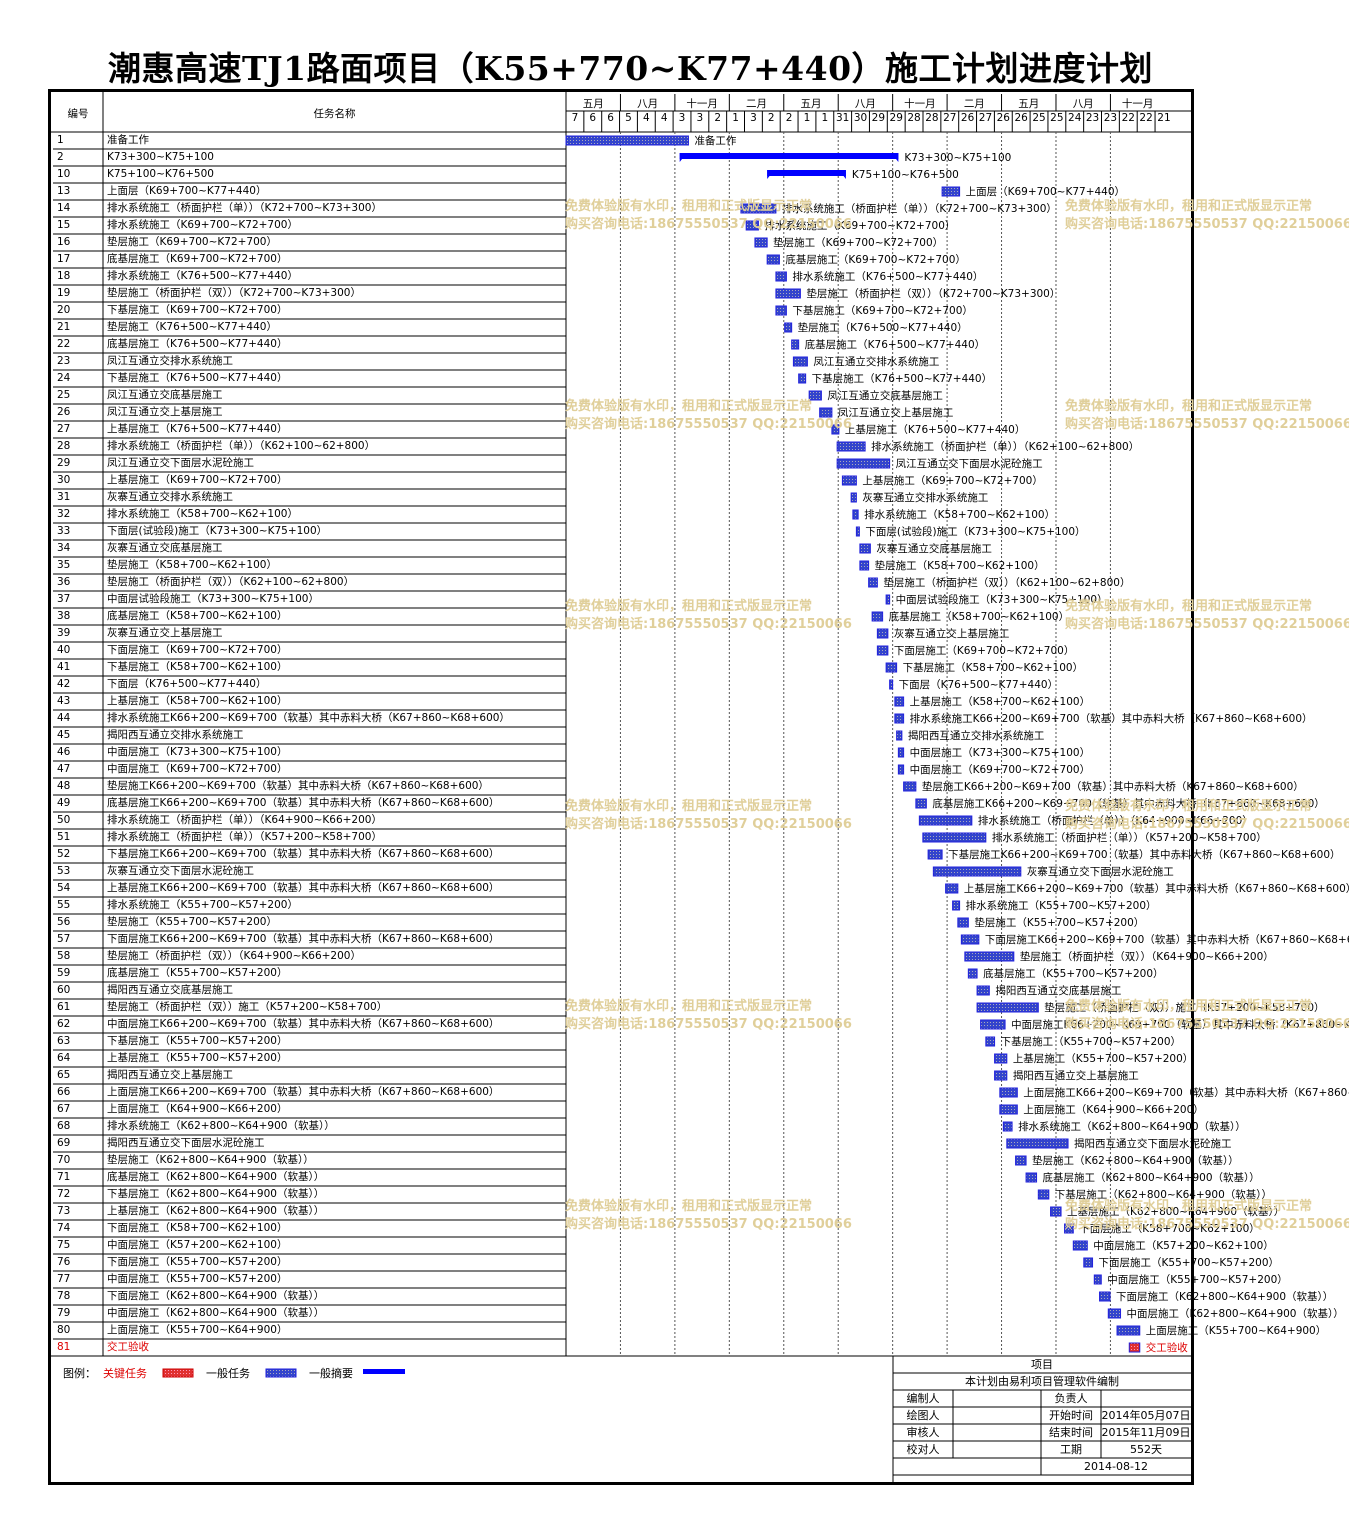  What do you see at coordinates (875, 260) in the screenshot?
I see `bar-label: 底基层施工（K69+700~K72+700）` at bounding box center [875, 260].